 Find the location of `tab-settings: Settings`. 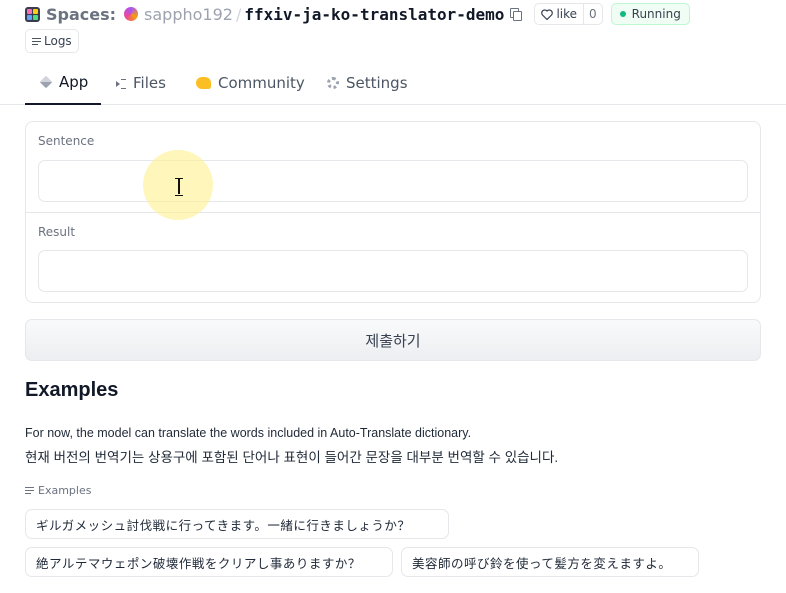

tab-settings: Settings is located at coordinates (367, 82).